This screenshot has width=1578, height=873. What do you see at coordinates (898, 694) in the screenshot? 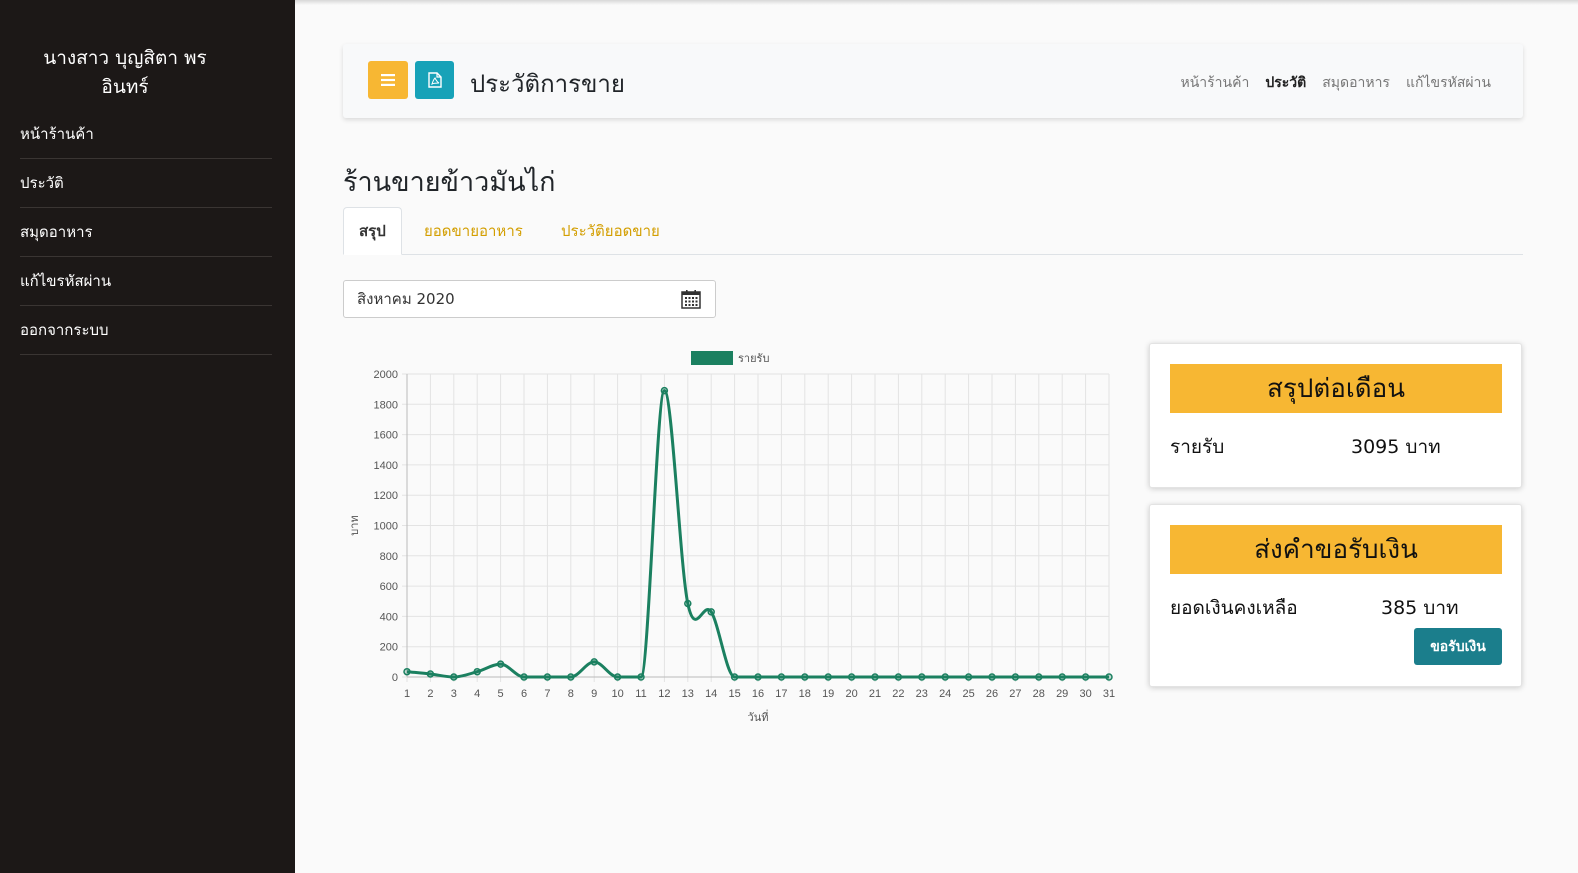
I see `x-tick-label: 22` at bounding box center [898, 694].